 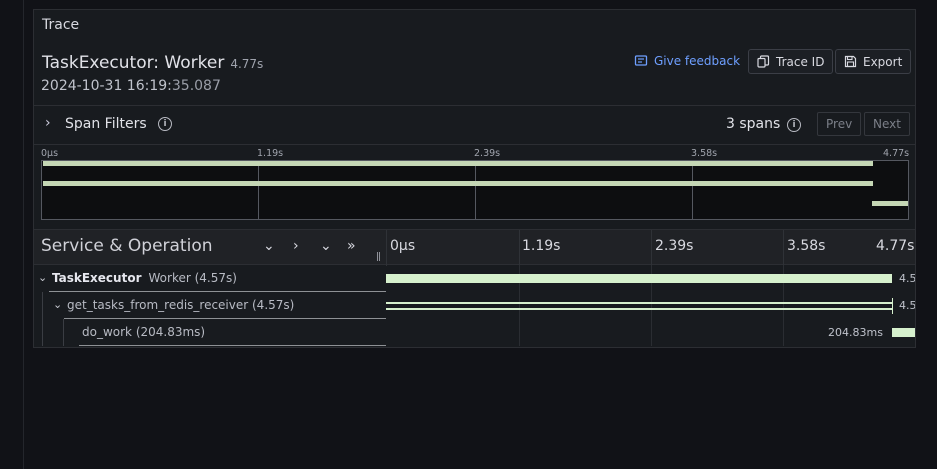 I want to click on trace-id-label: Trace ID, so click(x=800, y=61).